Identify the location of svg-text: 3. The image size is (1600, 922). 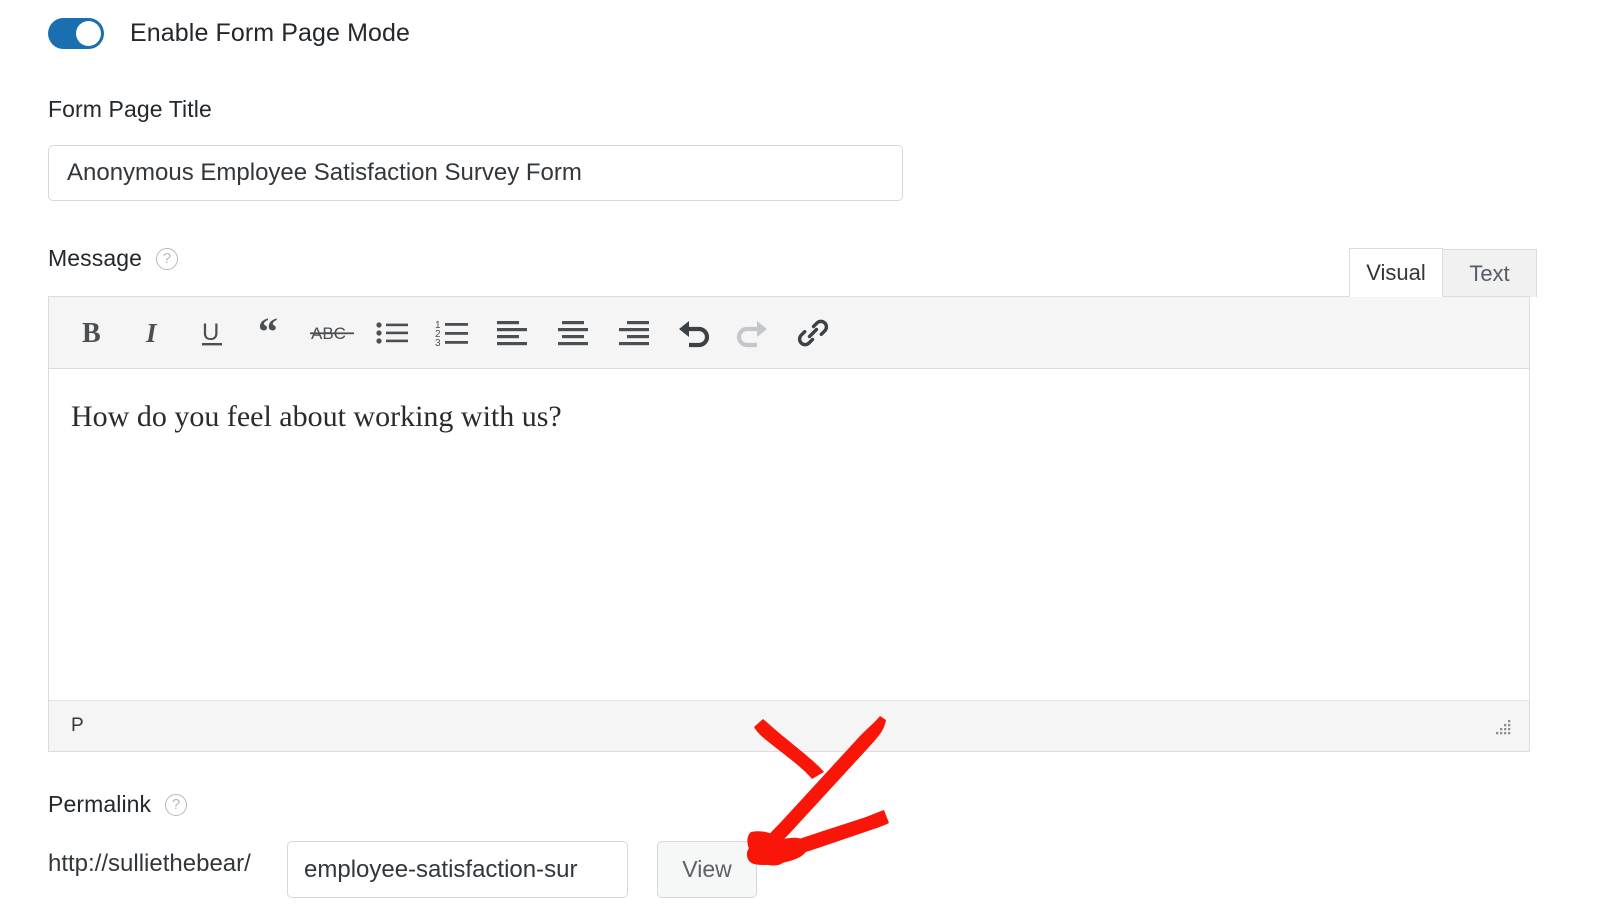
(438, 343).